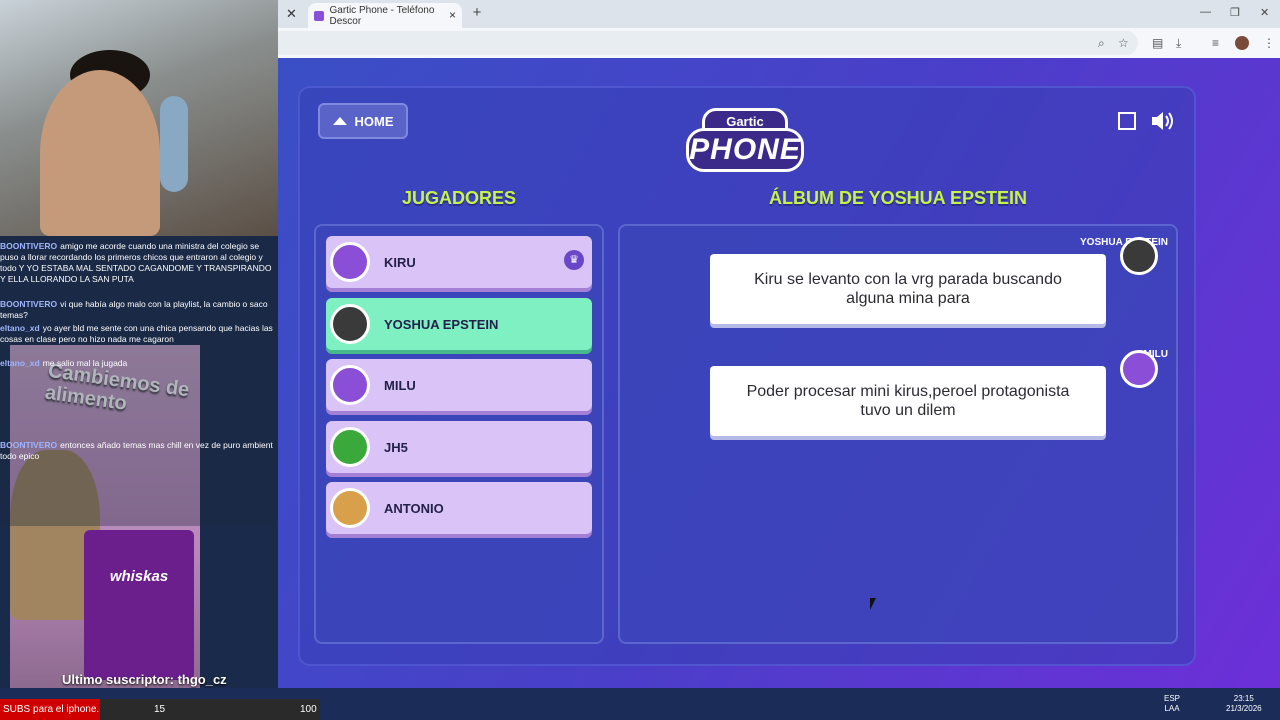 The height and width of the screenshot is (720, 1280). What do you see at coordinates (441, 324) in the screenshot?
I see `player-name: YOSHUA EPSTEIN` at bounding box center [441, 324].